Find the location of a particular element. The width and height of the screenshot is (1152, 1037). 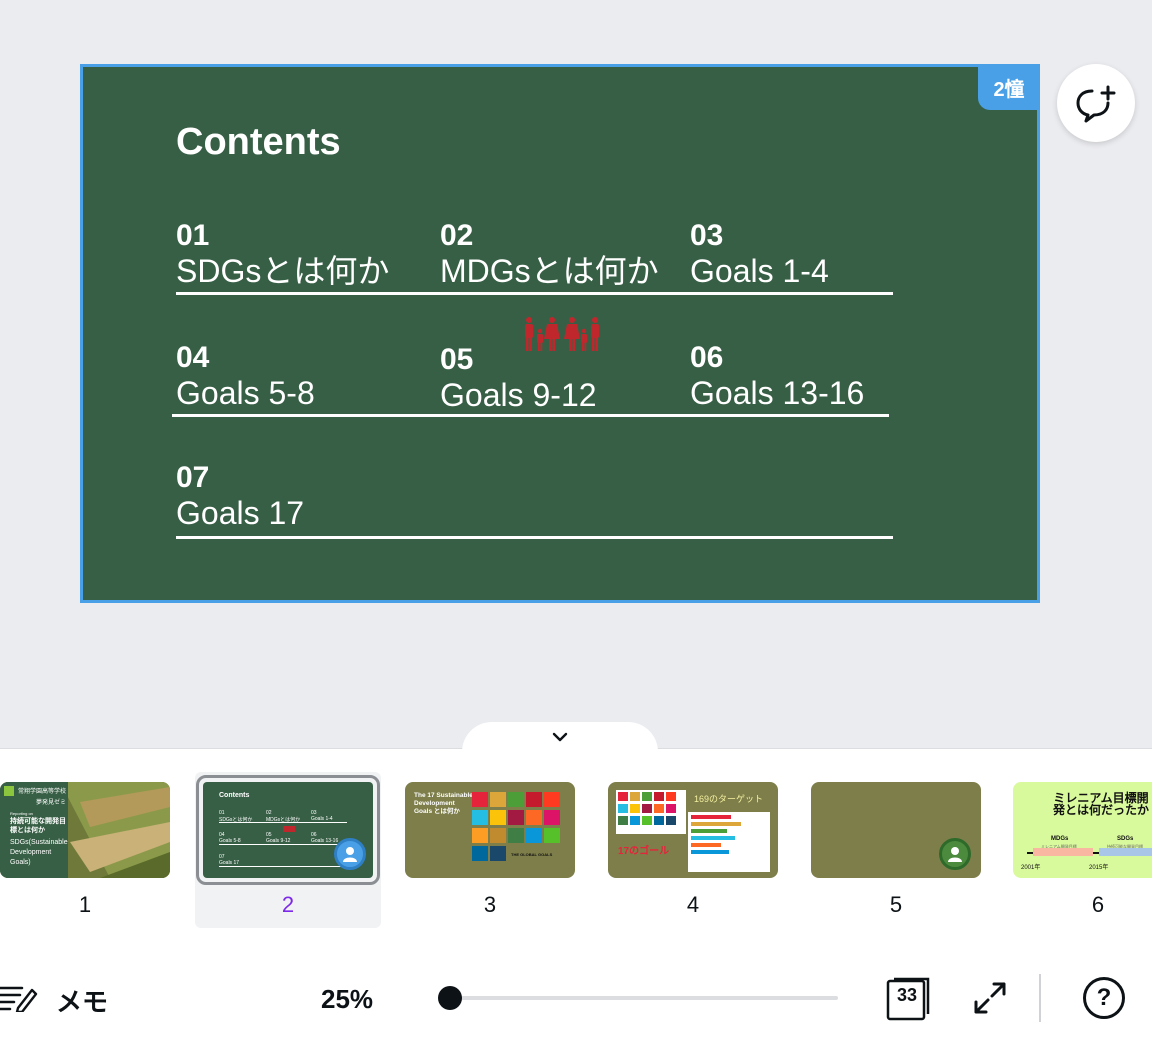

thumb-text: Reporting on is located at coordinates (21, 813).